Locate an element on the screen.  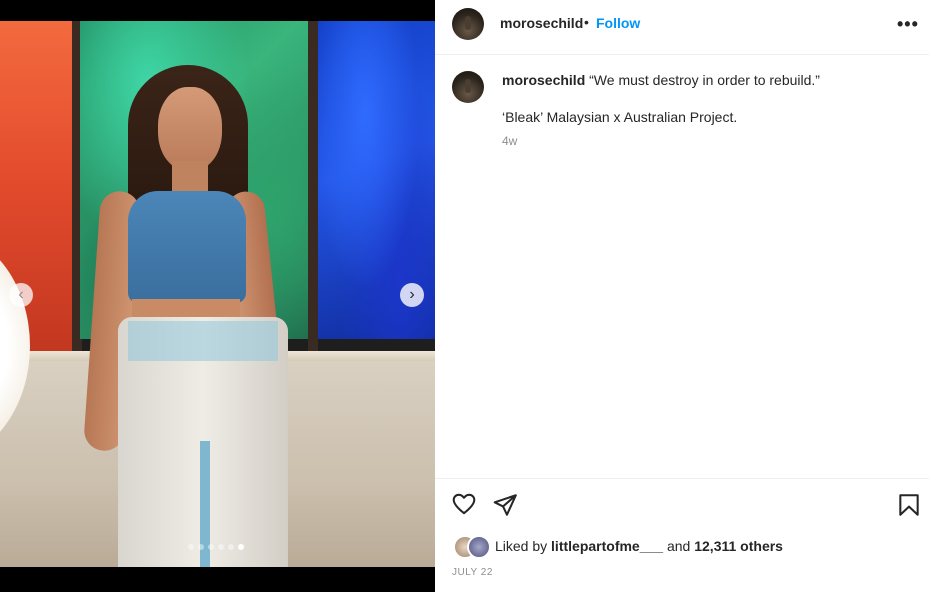
caption-timestamp: 4w is located at coordinates (509, 141).